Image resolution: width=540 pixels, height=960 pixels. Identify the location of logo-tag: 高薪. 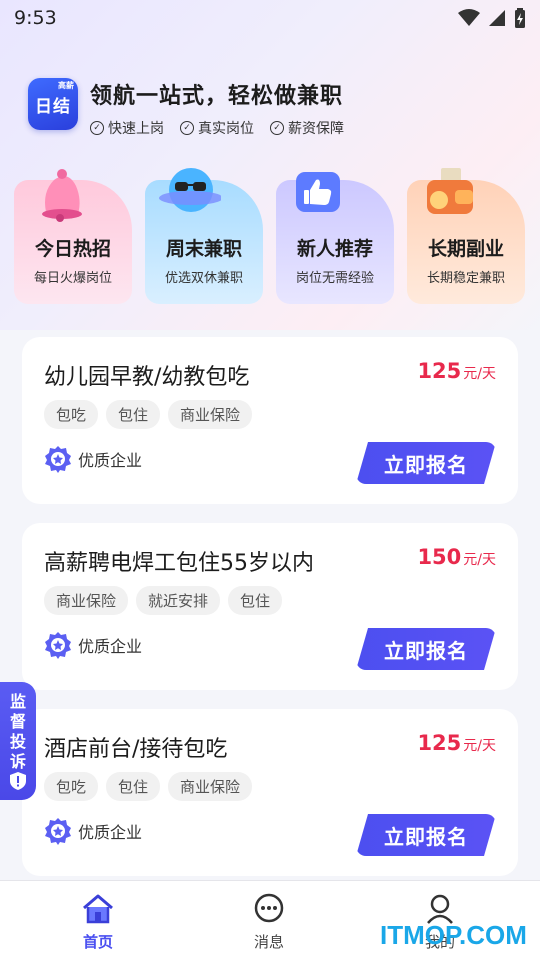
(66, 85).